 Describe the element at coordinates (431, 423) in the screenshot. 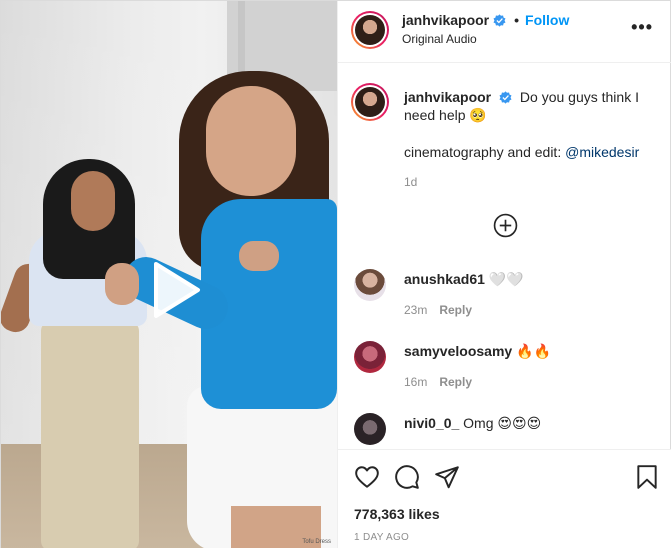

I see `comment-username: nivi0_0_` at that location.